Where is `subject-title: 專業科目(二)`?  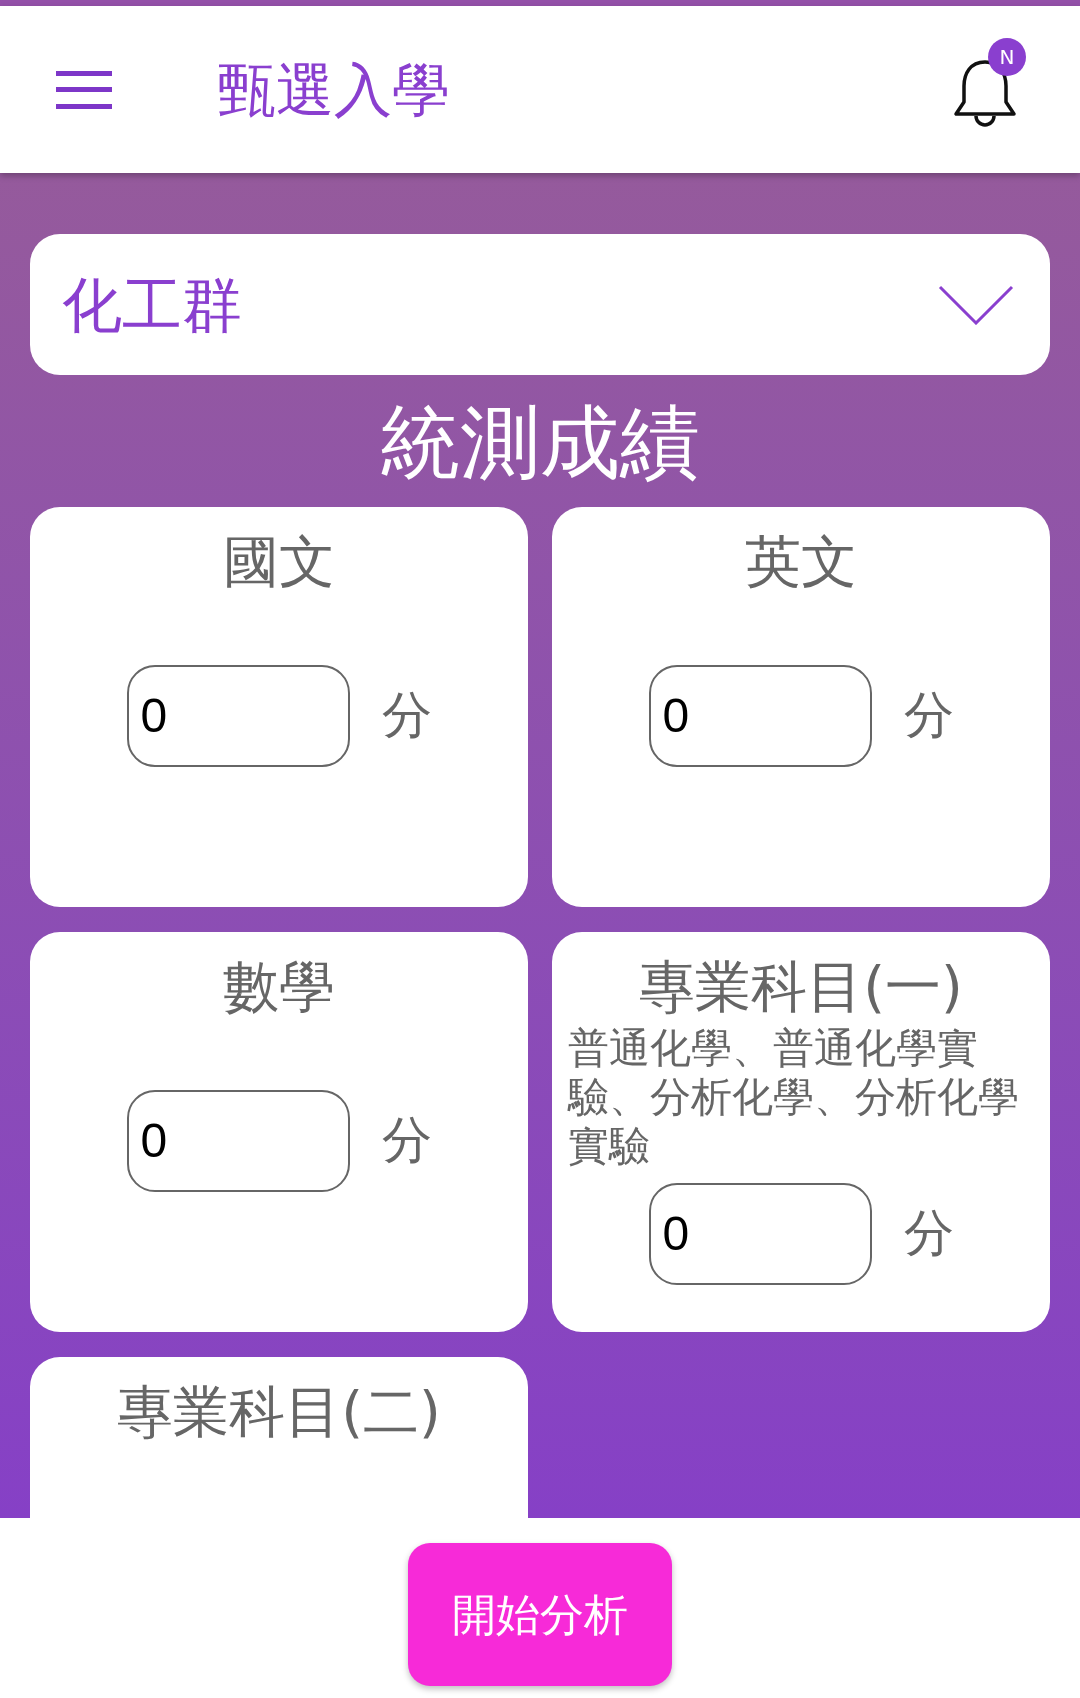 subject-title: 專業科目(二) is located at coordinates (279, 1412).